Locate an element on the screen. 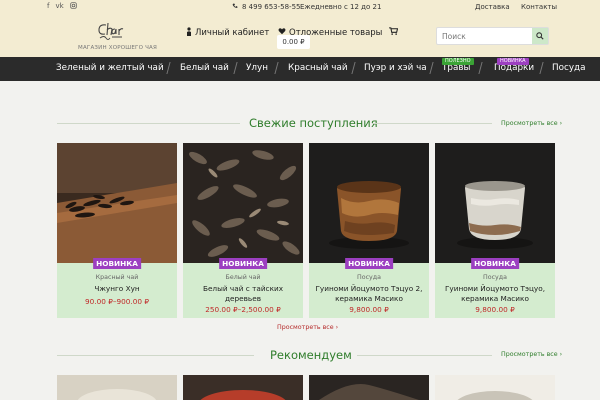 The height and width of the screenshot is (400, 600). fresh-view-all-link: Просмотреть все › is located at coordinates (531, 123).